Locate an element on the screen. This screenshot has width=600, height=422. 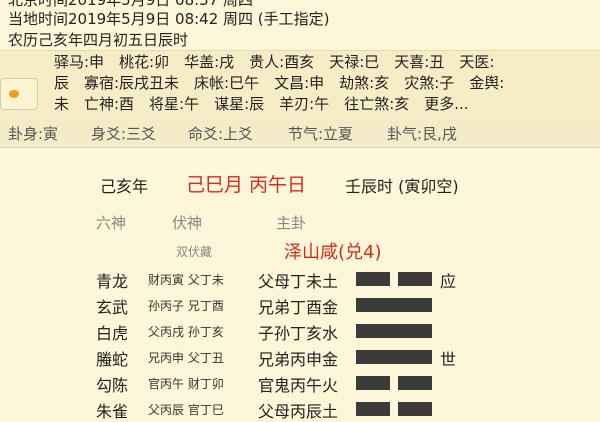
liushen-label: 青龙 is located at coordinates (112, 281).